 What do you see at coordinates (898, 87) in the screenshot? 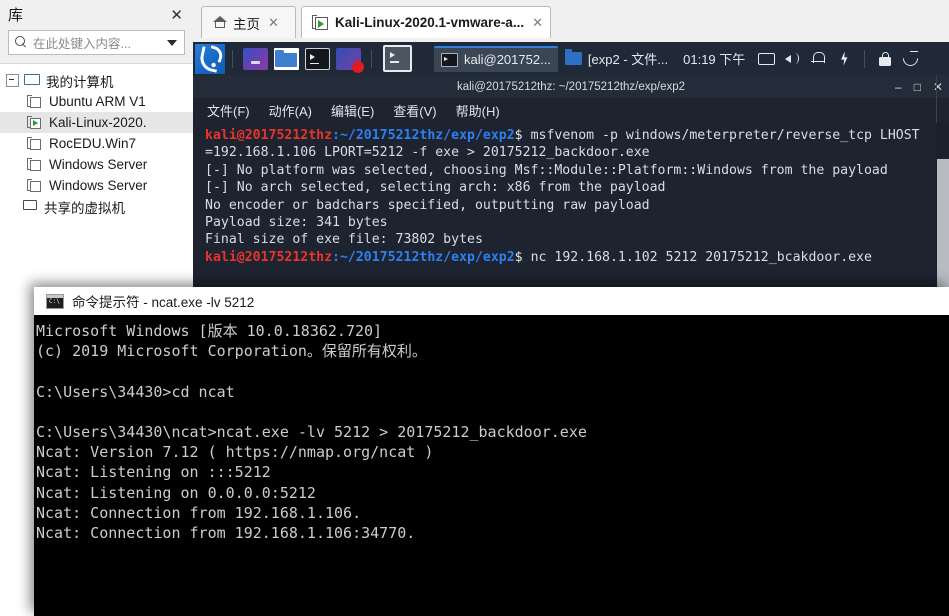
I see `minimize-icon: ‒` at bounding box center [898, 87].